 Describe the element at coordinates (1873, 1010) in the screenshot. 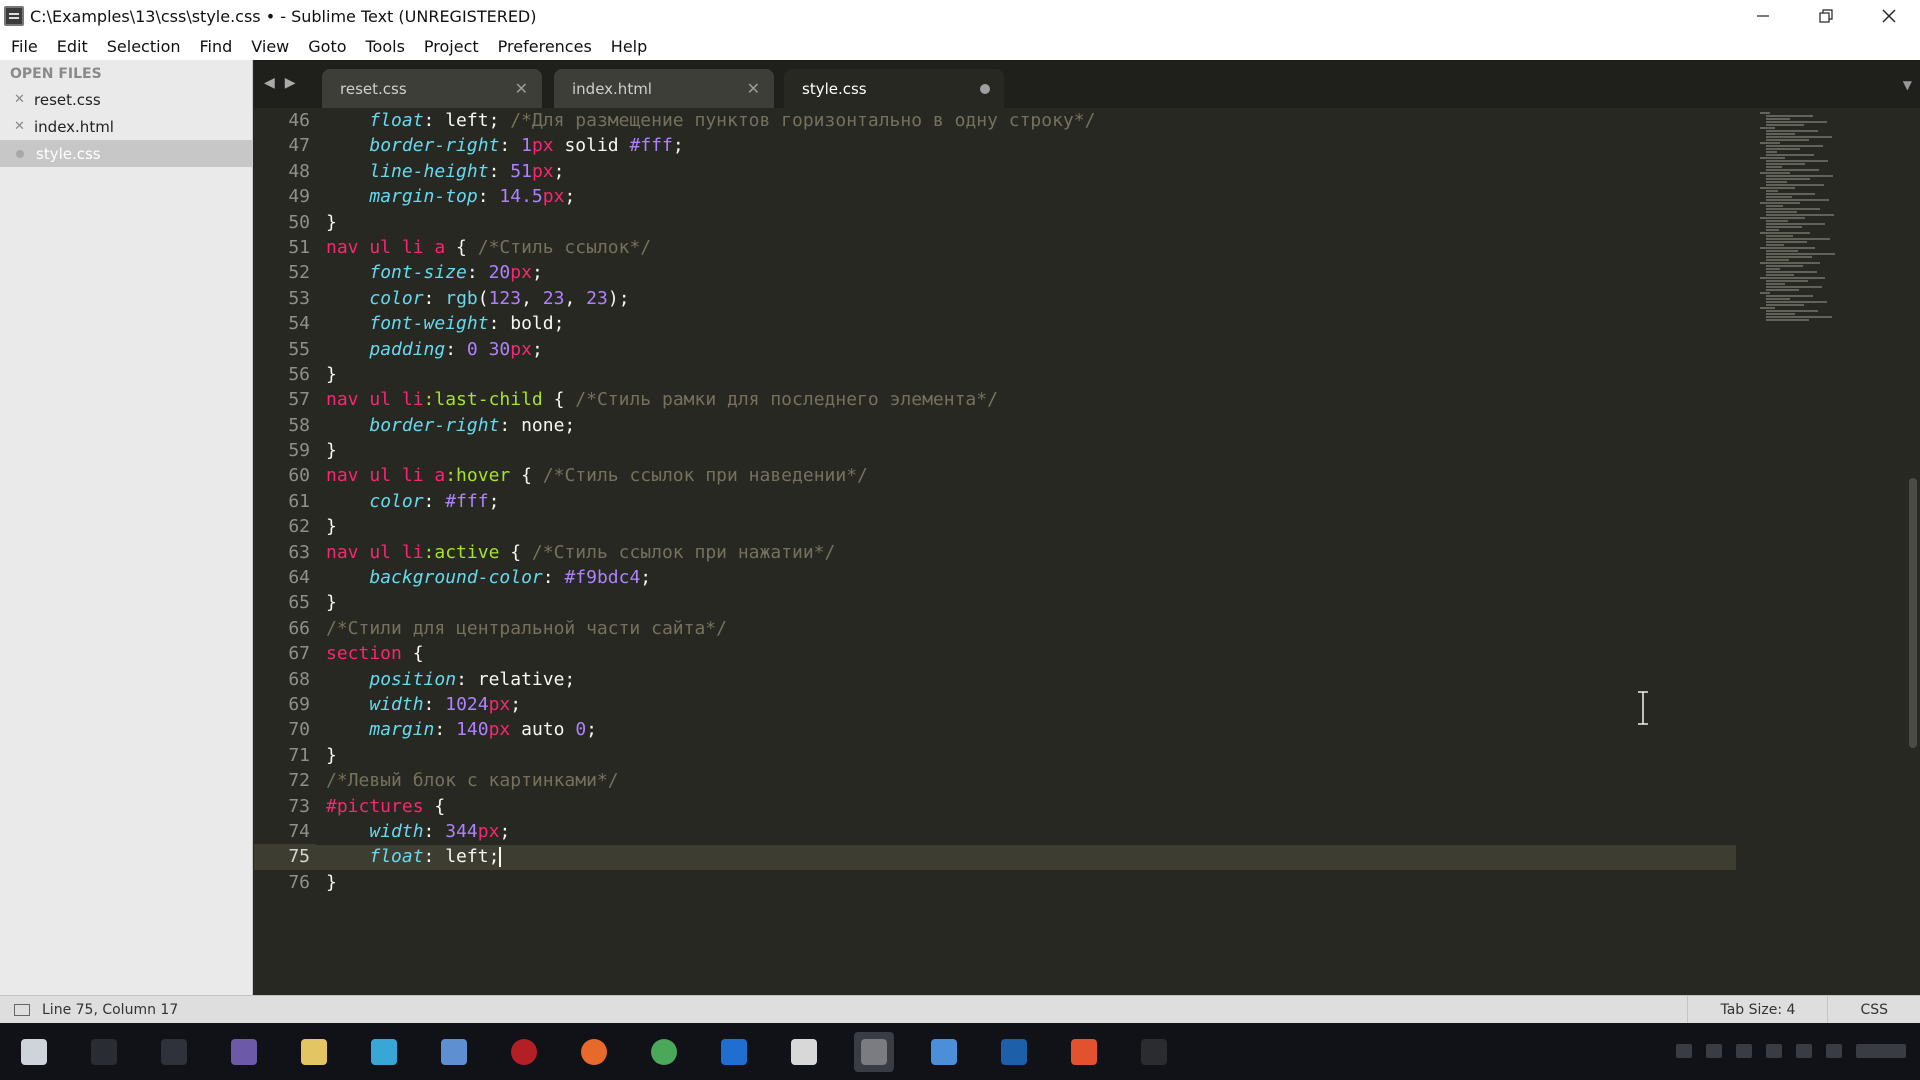

I see `syntax-selector: CSS` at that location.